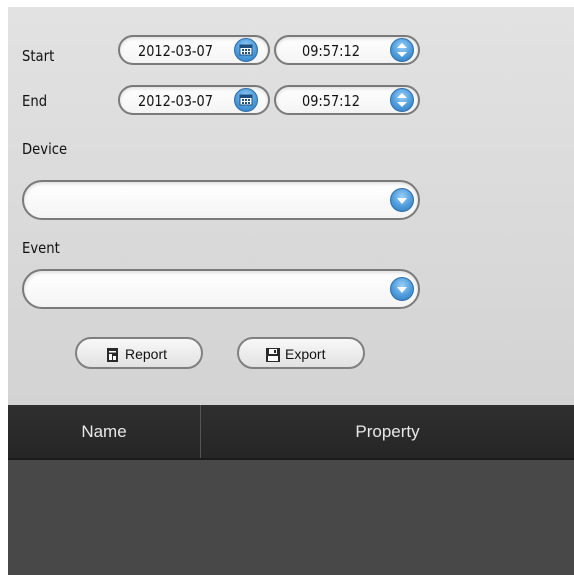  Describe the element at coordinates (221, 289) in the screenshot. I see `event-dropdown` at that location.